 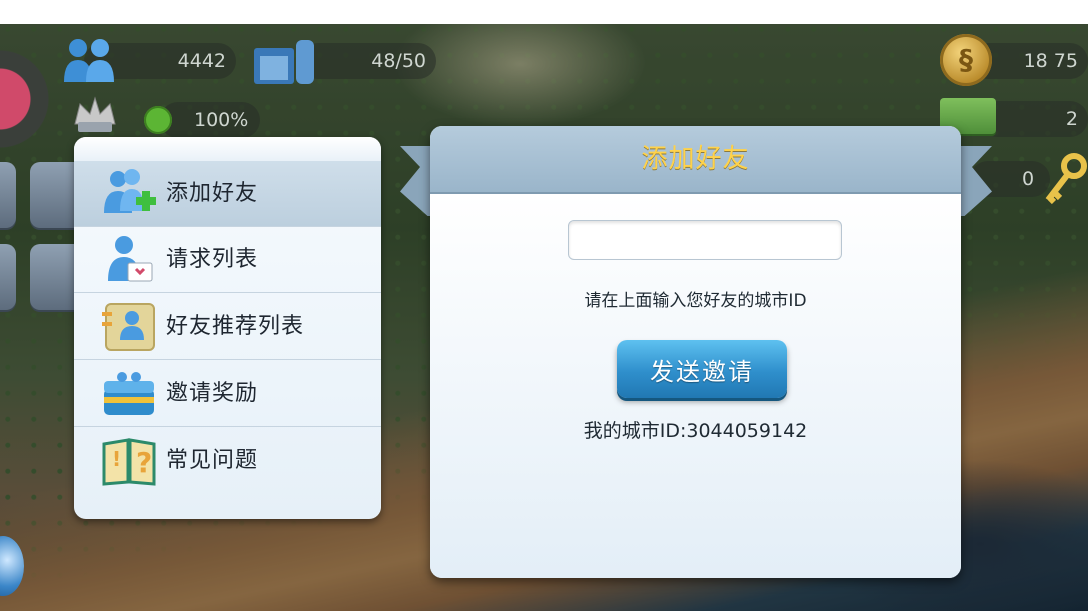 I want to click on menu-item-label: 邀请奖励, so click(x=212, y=393).